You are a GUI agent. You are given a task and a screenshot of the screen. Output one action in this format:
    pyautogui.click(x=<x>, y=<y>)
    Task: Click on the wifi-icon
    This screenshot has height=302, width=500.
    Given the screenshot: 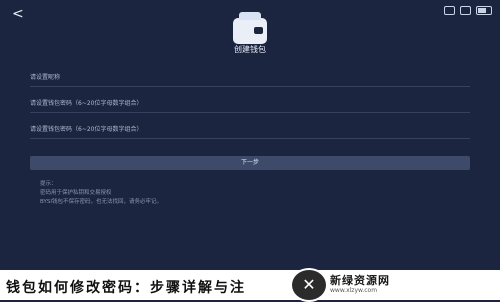 What is the action you would take?
    pyautogui.click(x=465, y=10)
    